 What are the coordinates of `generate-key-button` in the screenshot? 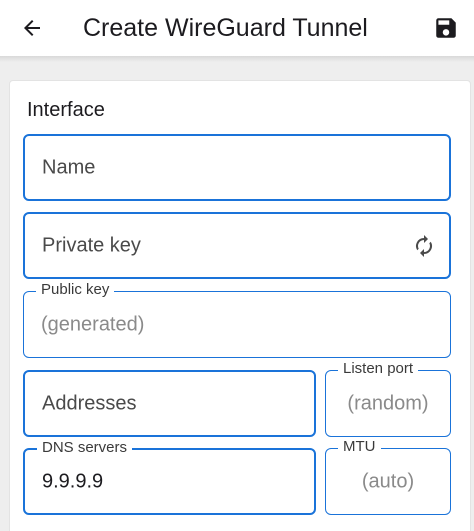 It's located at (424, 246).